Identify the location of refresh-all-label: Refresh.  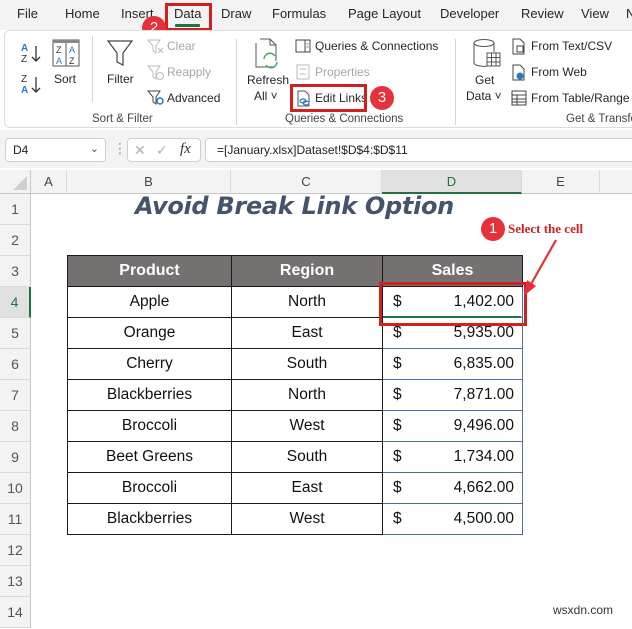
(268, 80).